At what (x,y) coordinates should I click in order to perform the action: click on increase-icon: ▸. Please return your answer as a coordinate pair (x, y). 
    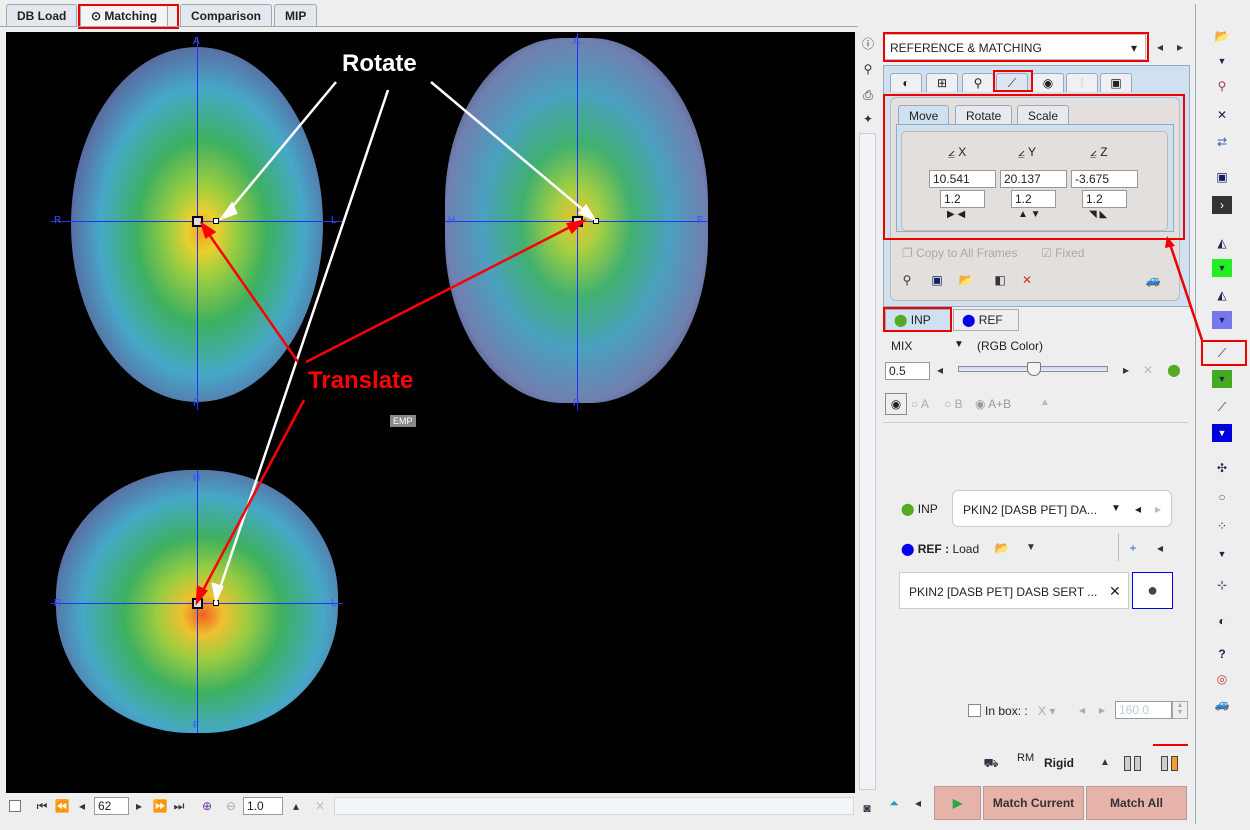
    Looking at the image, I should click on (1126, 370).